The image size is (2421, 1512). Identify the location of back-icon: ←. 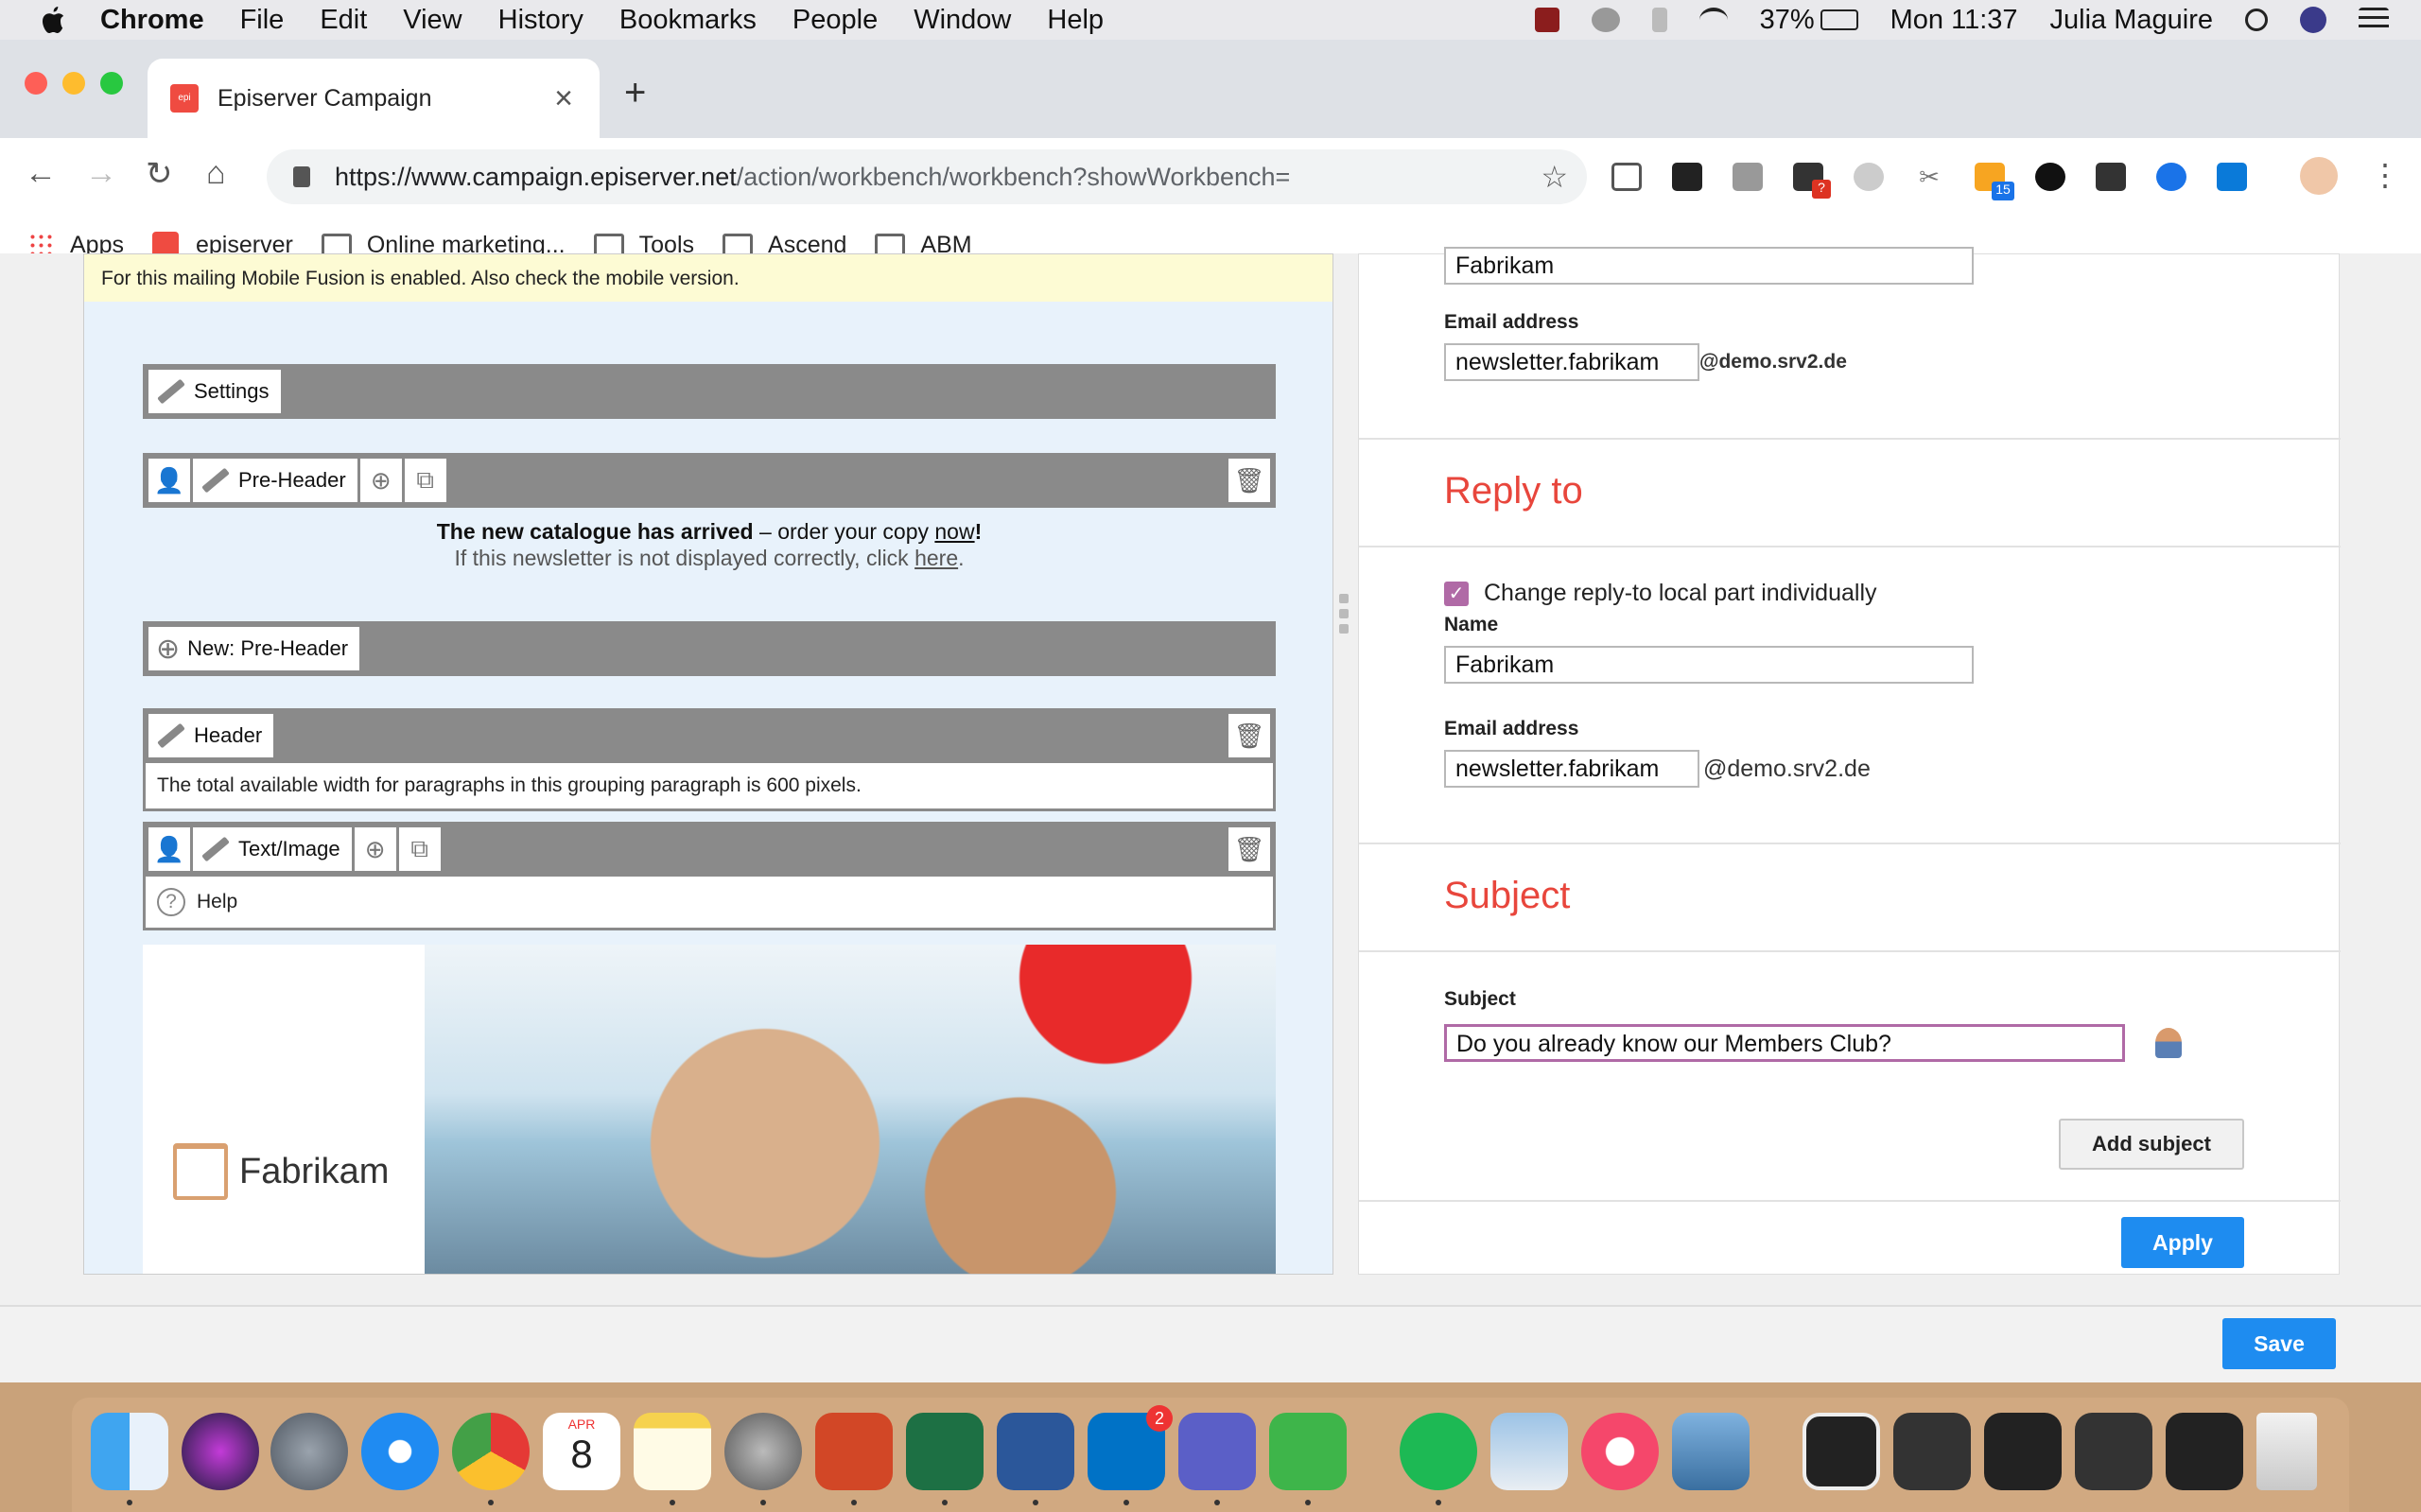
(41, 173).